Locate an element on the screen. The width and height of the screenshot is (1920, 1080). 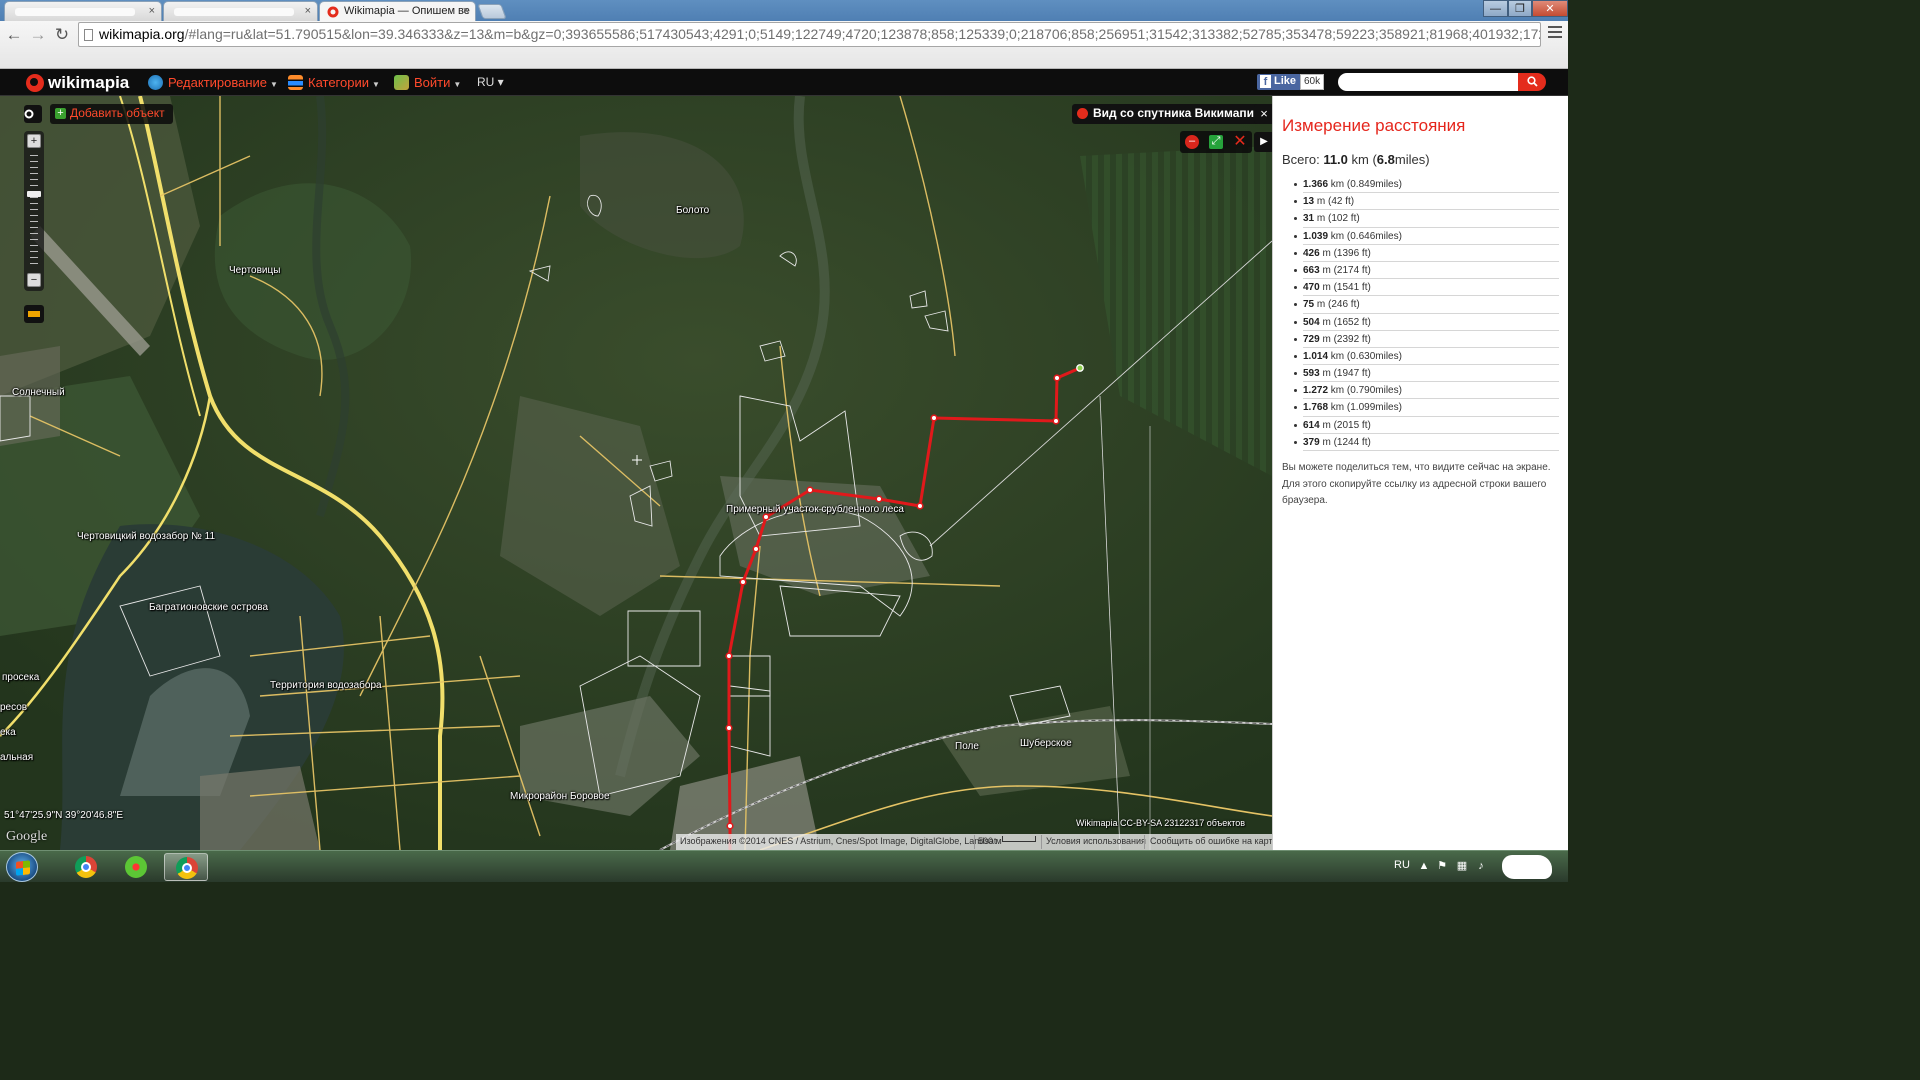
map-label: просека is located at coordinates (20, 677).